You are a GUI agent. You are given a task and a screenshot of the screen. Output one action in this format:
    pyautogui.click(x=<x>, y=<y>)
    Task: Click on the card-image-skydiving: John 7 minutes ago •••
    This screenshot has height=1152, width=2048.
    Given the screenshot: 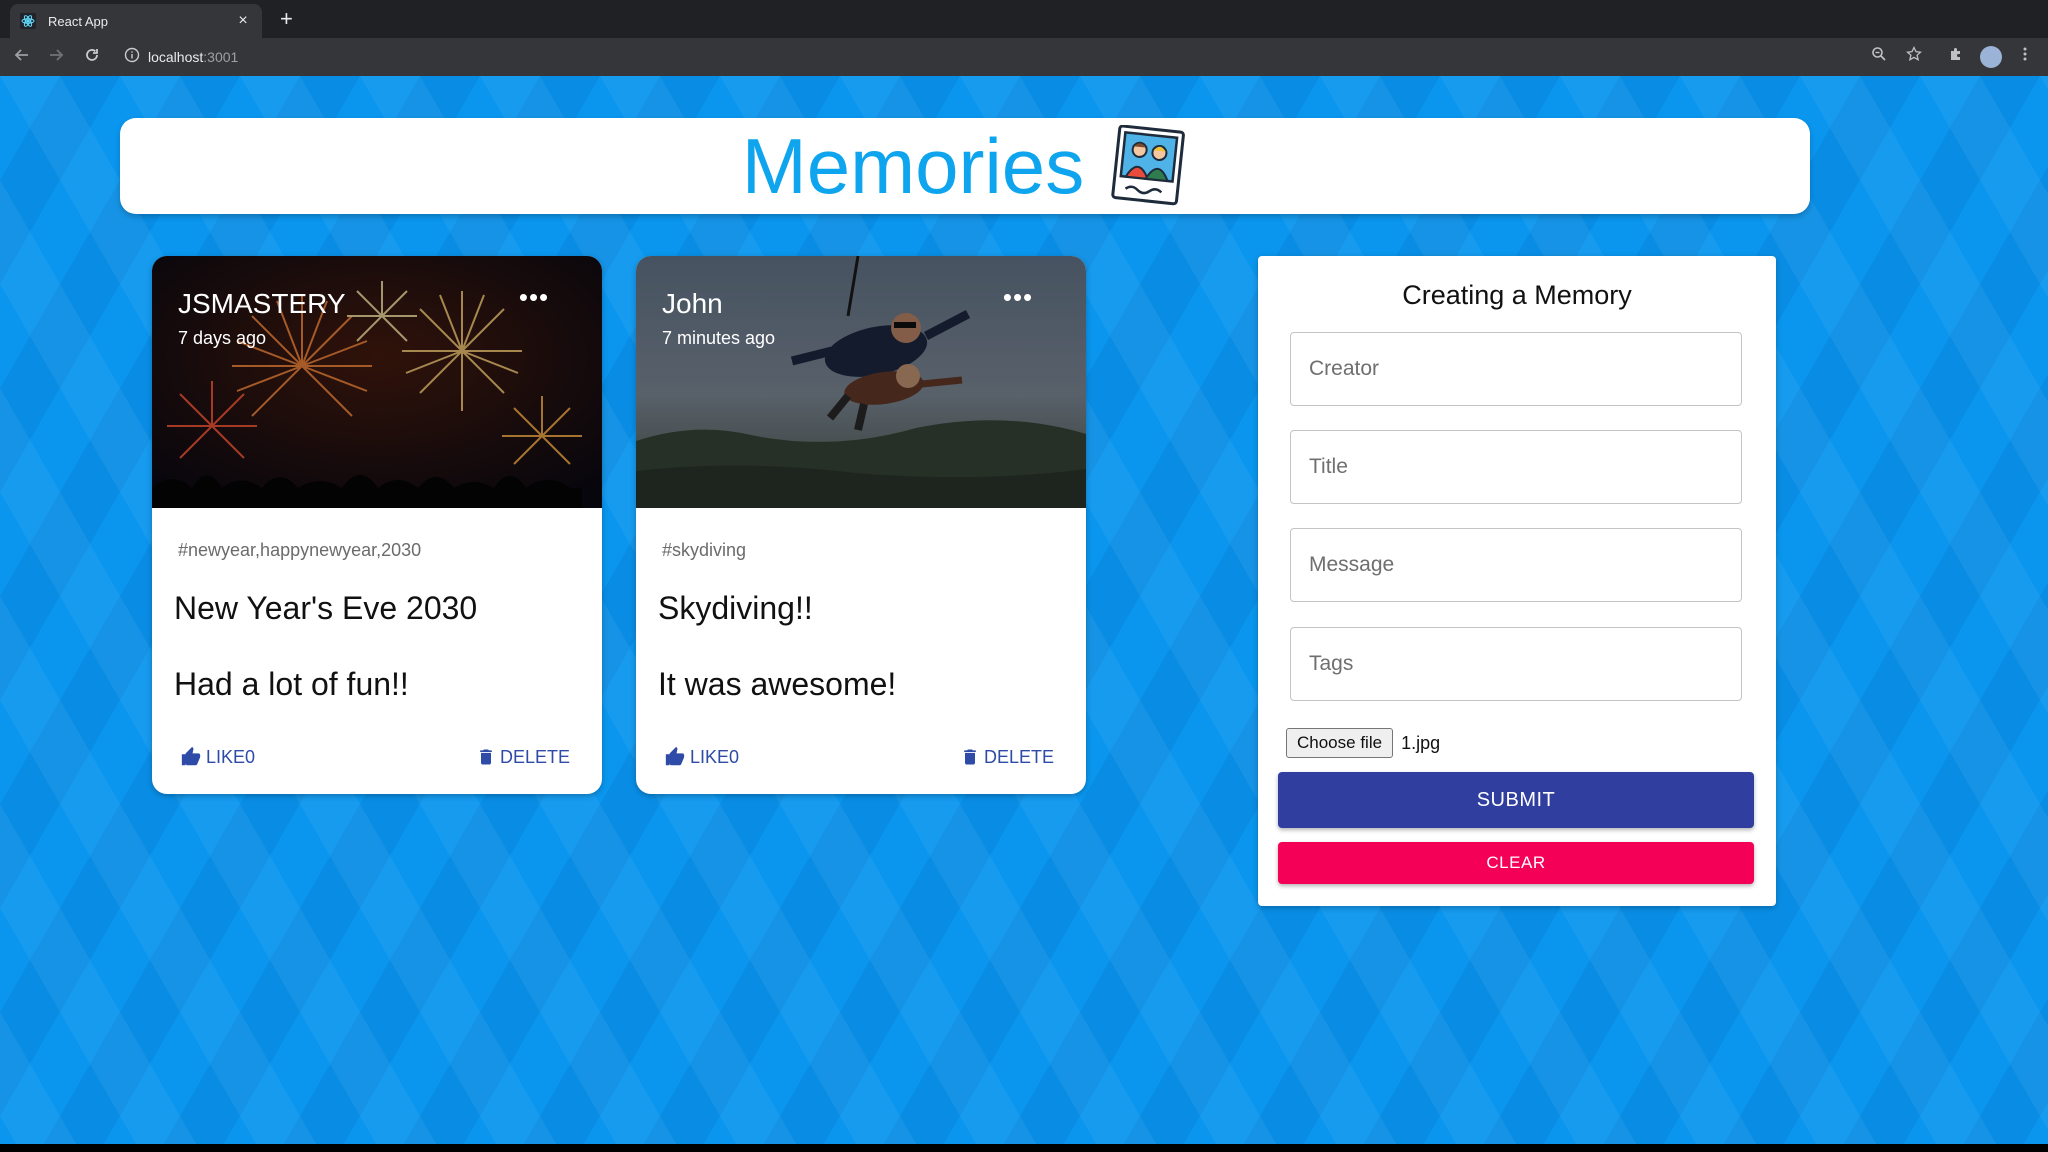 What is the action you would take?
    pyautogui.click(x=861, y=382)
    